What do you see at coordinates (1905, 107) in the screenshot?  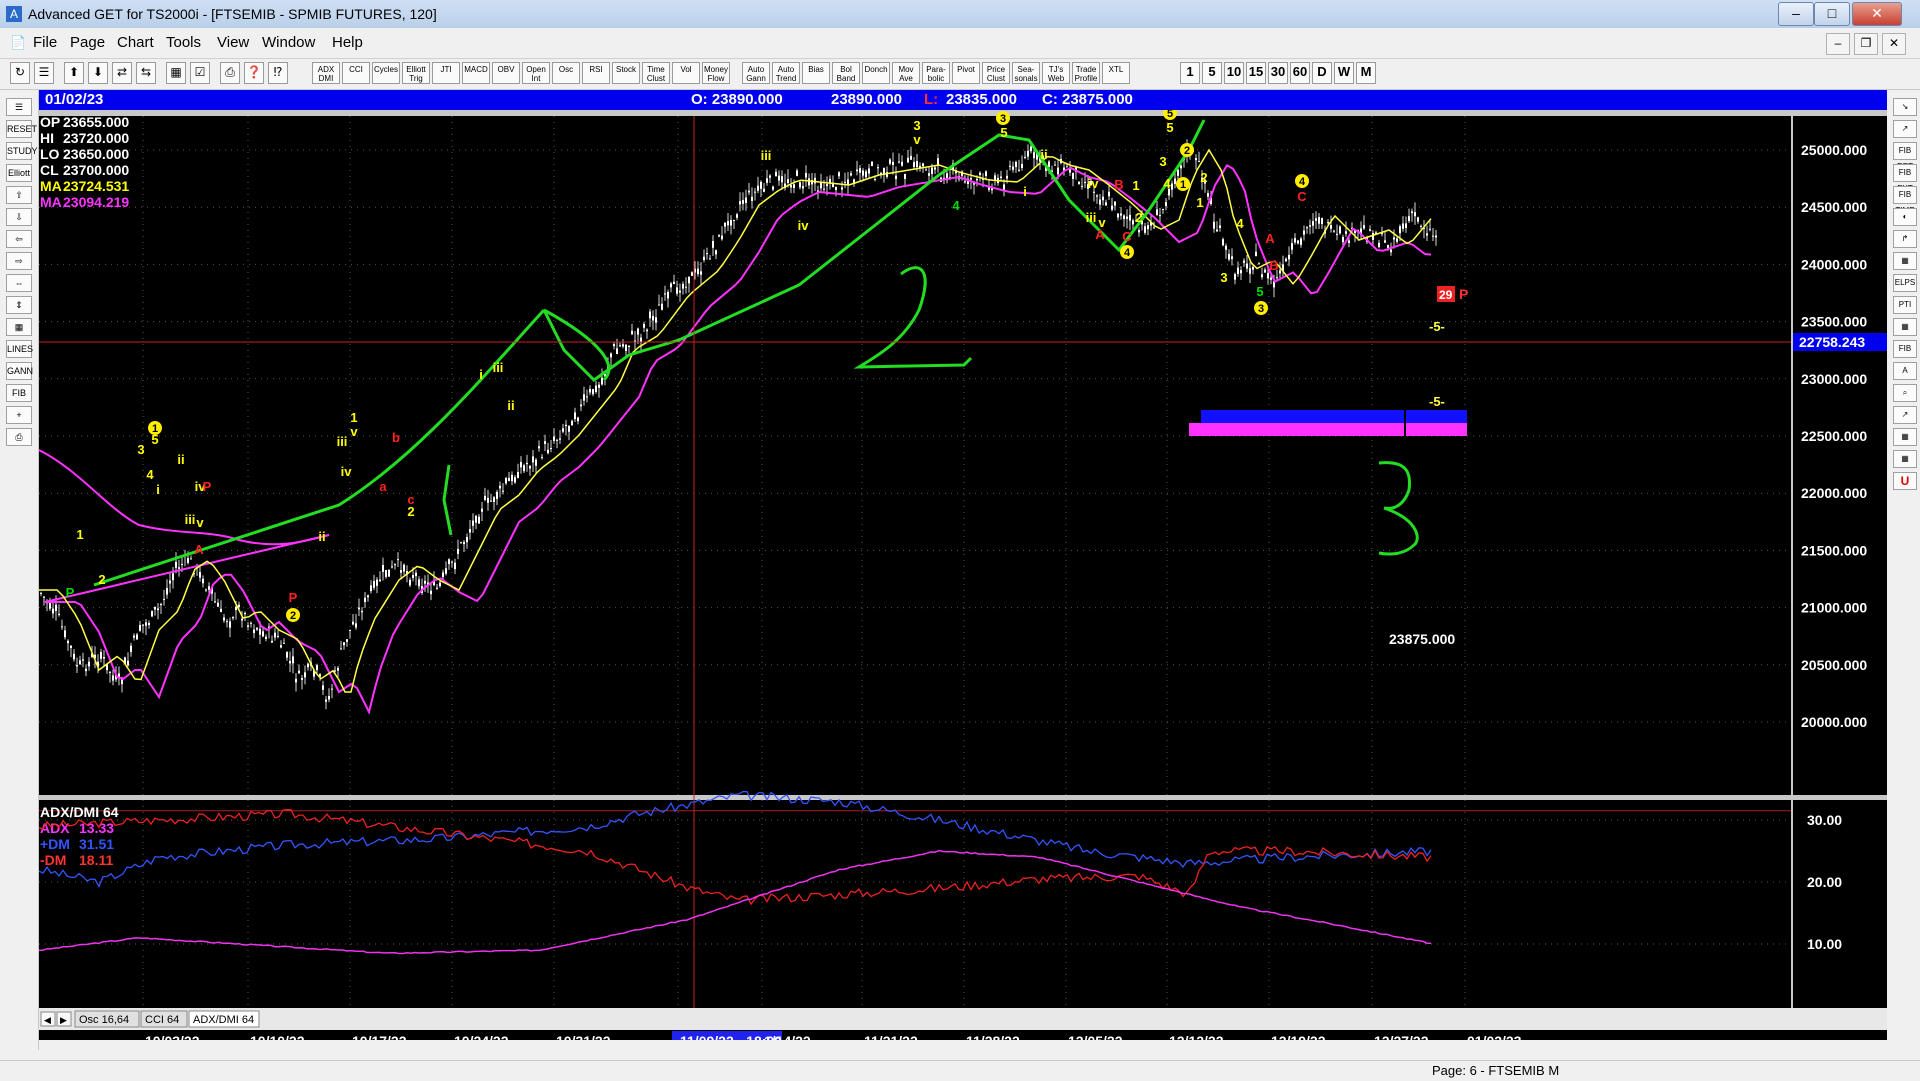 I see `right-tool-0: ↘` at bounding box center [1905, 107].